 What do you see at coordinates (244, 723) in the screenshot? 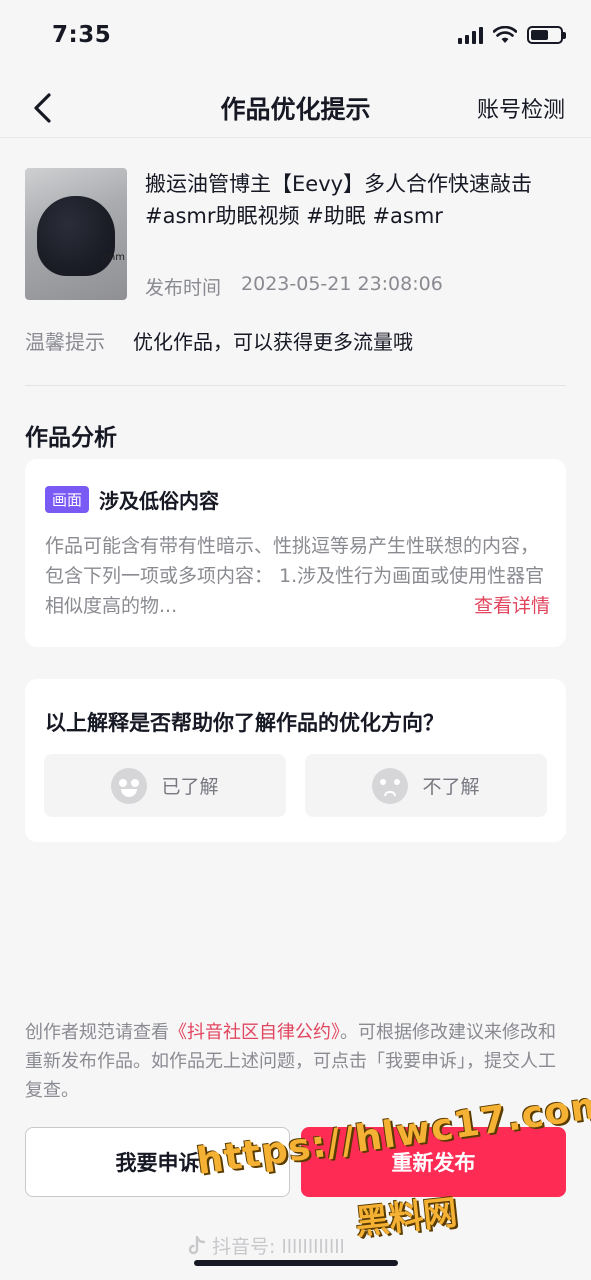
I see `feedback-question: 以上解释是否帮助你了解作品的优化方向？` at bounding box center [244, 723].